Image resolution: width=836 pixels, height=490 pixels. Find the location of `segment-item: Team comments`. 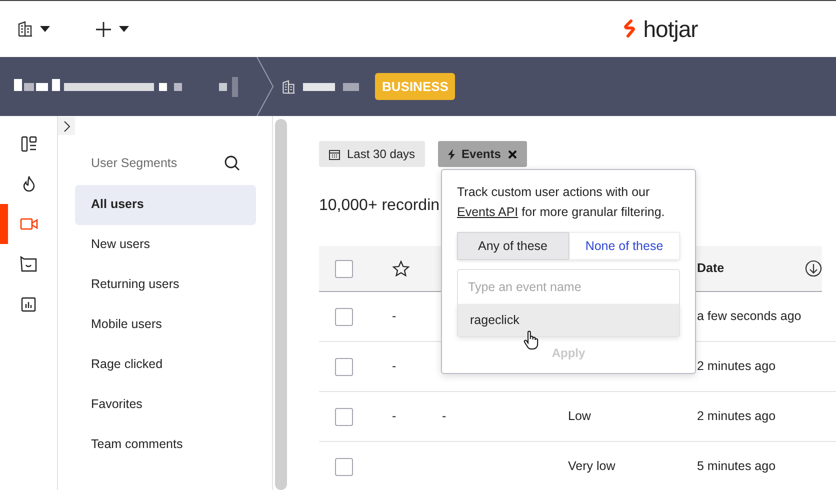

segment-item: Team comments is located at coordinates (165, 444).